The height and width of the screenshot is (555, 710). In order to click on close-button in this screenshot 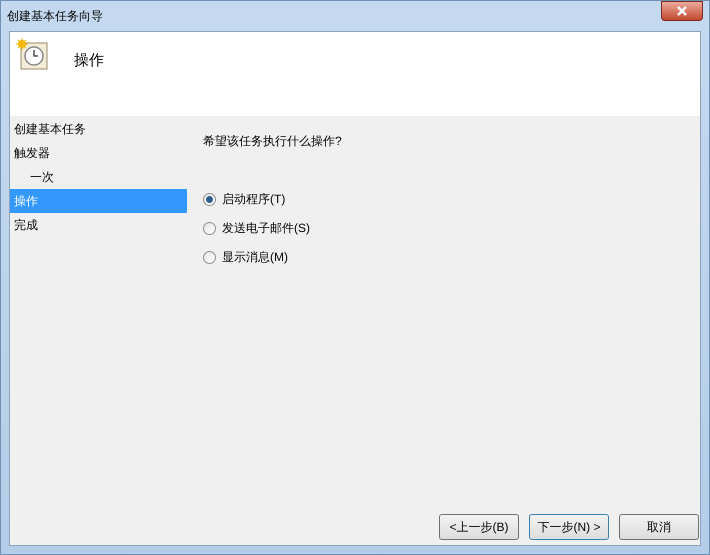, I will do `click(682, 11)`.